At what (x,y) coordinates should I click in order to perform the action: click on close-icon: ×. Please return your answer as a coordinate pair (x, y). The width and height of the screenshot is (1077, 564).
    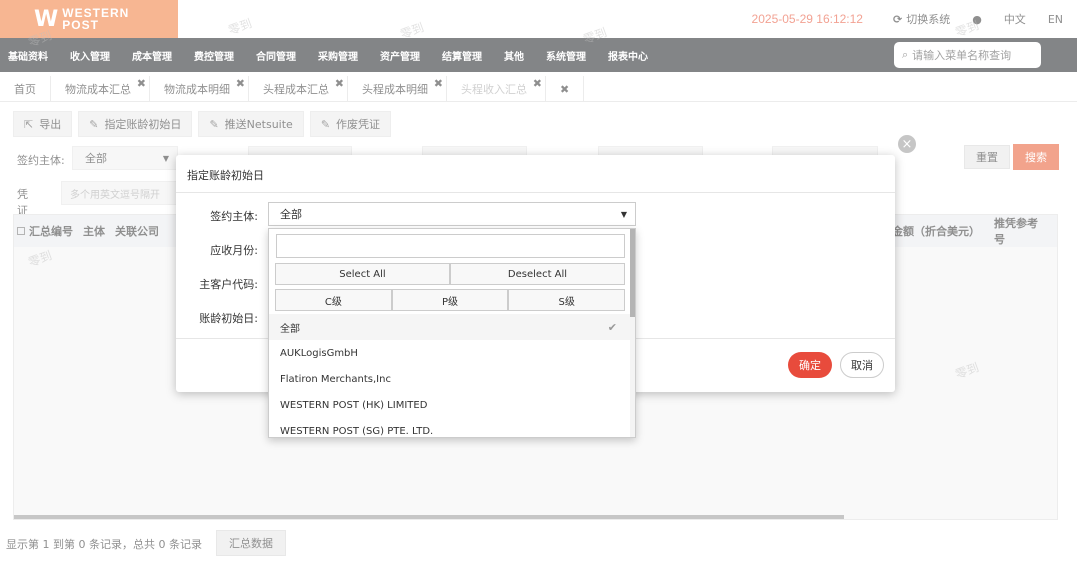
    Looking at the image, I should click on (907, 144).